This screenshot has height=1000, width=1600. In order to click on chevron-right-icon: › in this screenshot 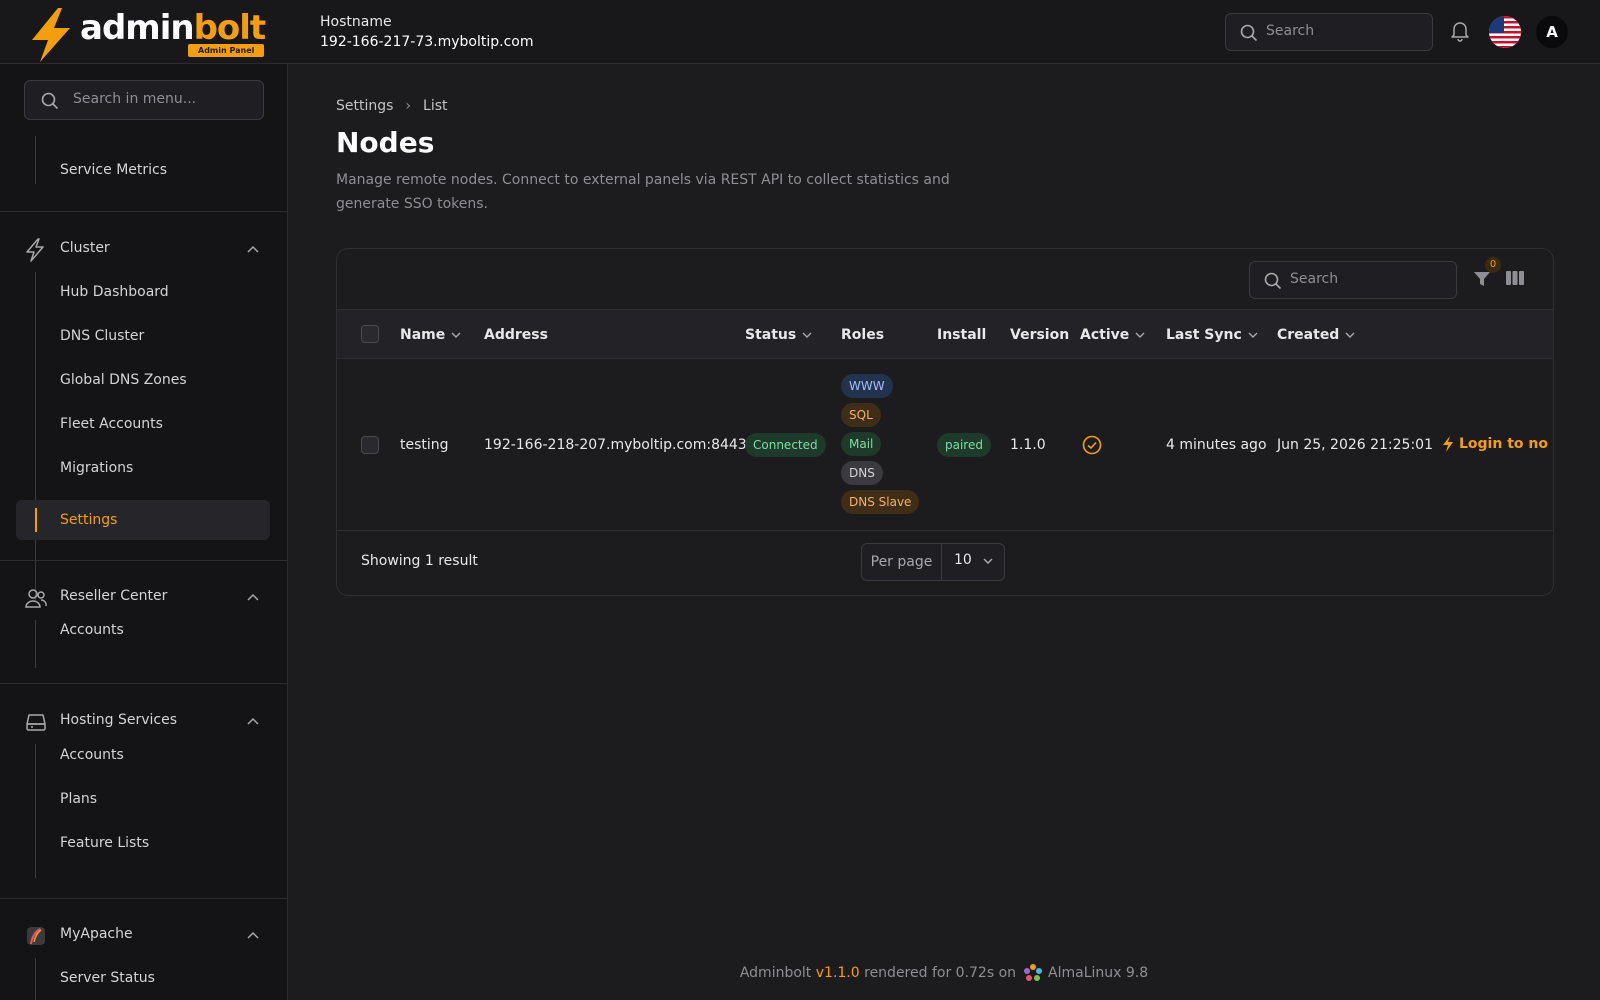, I will do `click(408, 106)`.